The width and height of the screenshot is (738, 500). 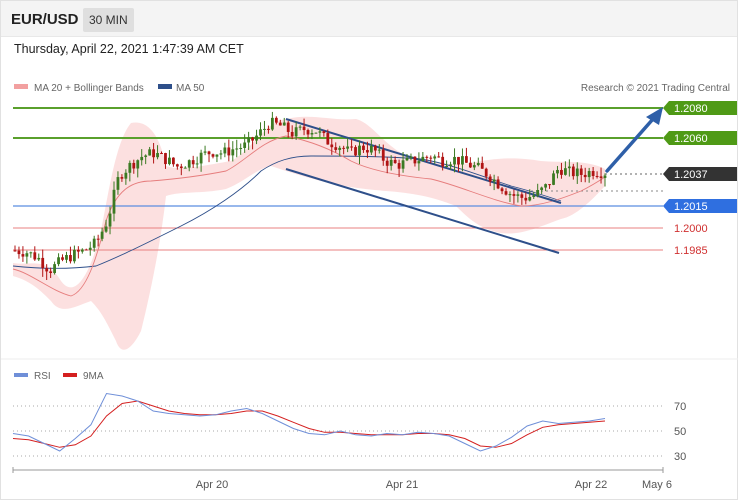 I want to click on rsi-ma-legend-label: 9MA, so click(x=93, y=376).